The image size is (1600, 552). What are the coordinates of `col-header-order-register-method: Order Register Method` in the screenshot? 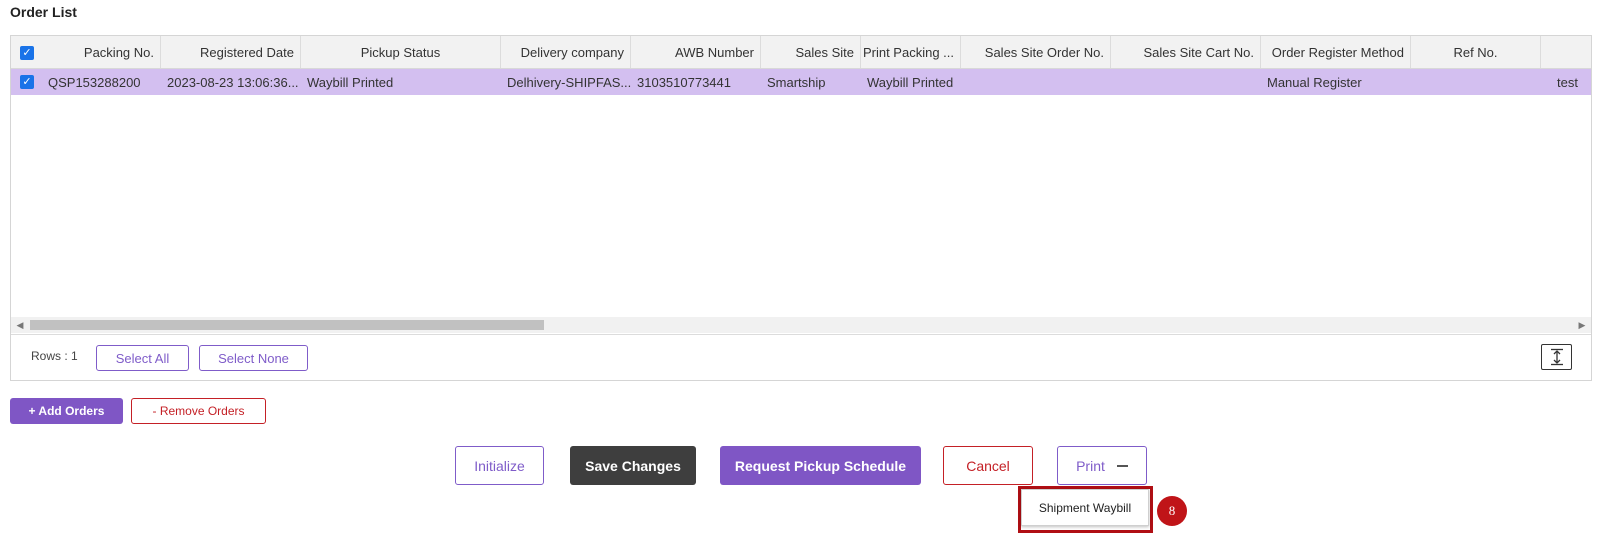 It's located at (1336, 52).